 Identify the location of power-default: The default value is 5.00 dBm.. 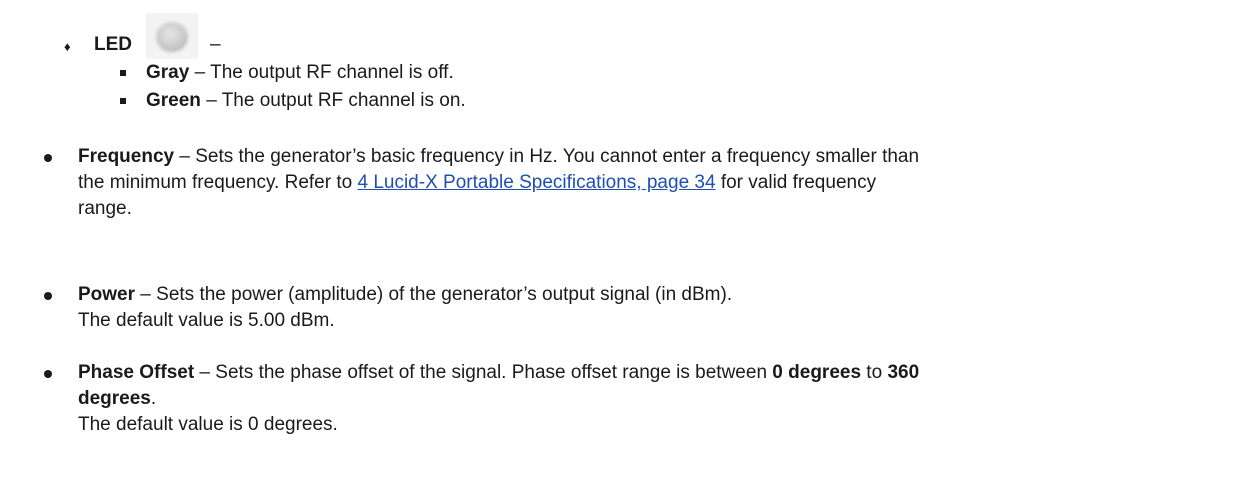
(206, 320).